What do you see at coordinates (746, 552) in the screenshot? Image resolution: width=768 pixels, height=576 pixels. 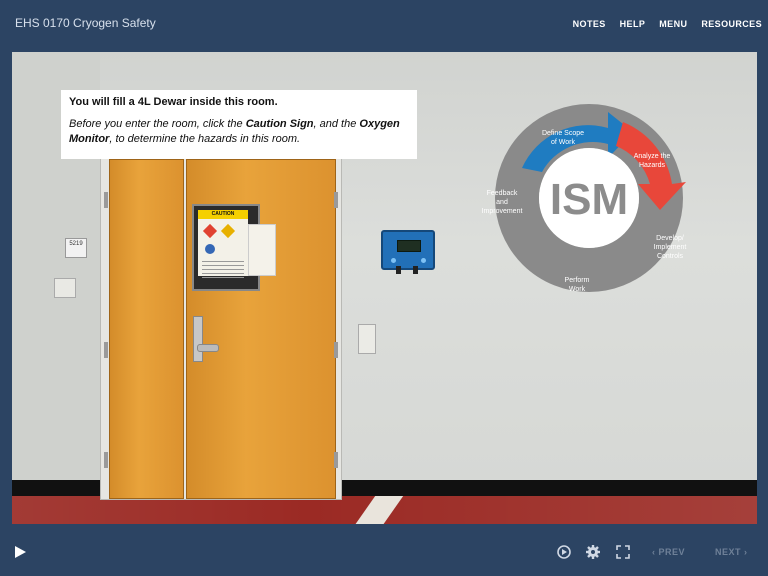 I see `chevron-right-icon: ›` at bounding box center [746, 552].